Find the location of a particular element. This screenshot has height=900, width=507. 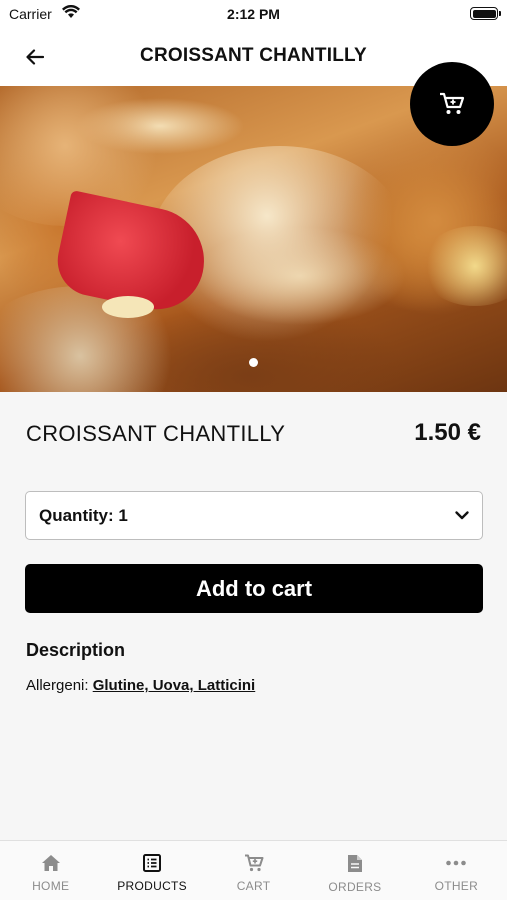

tab-orders: ORDERS is located at coordinates (354, 870).